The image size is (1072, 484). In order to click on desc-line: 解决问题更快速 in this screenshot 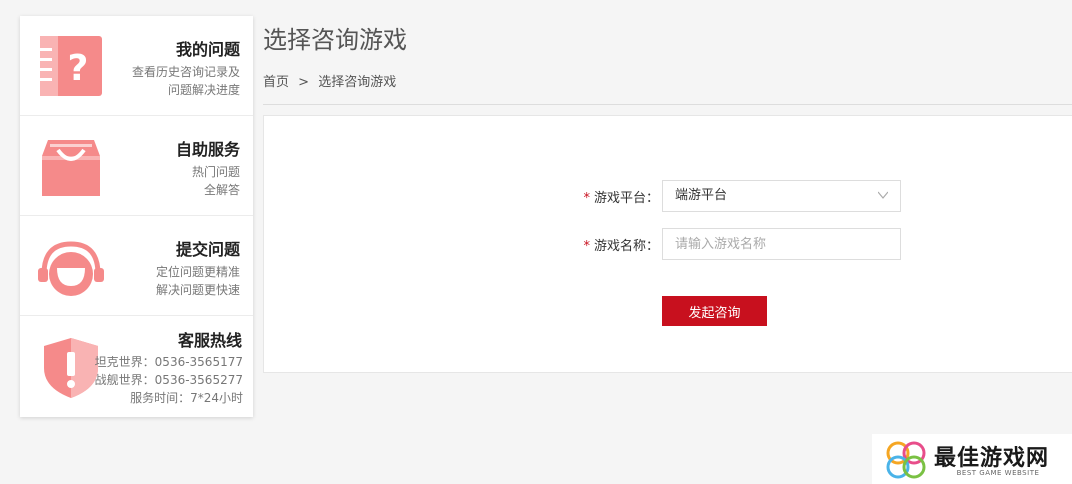, I will do `click(197, 290)`.